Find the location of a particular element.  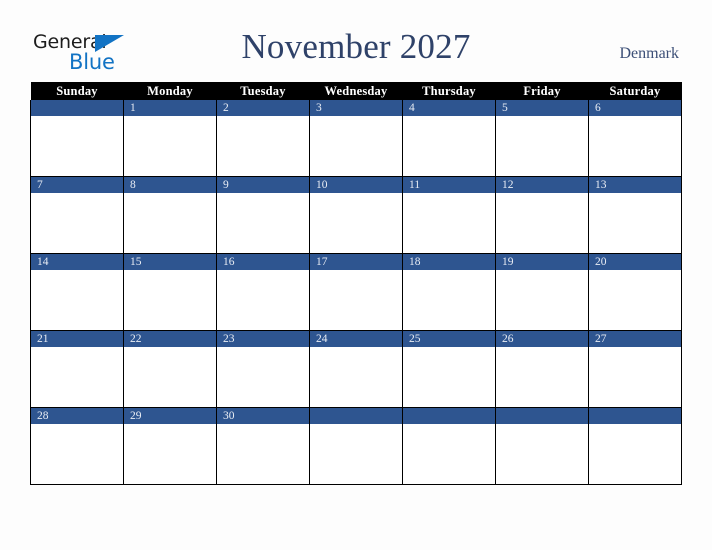

day-cell: 5 is located at coordinates (542, 138).